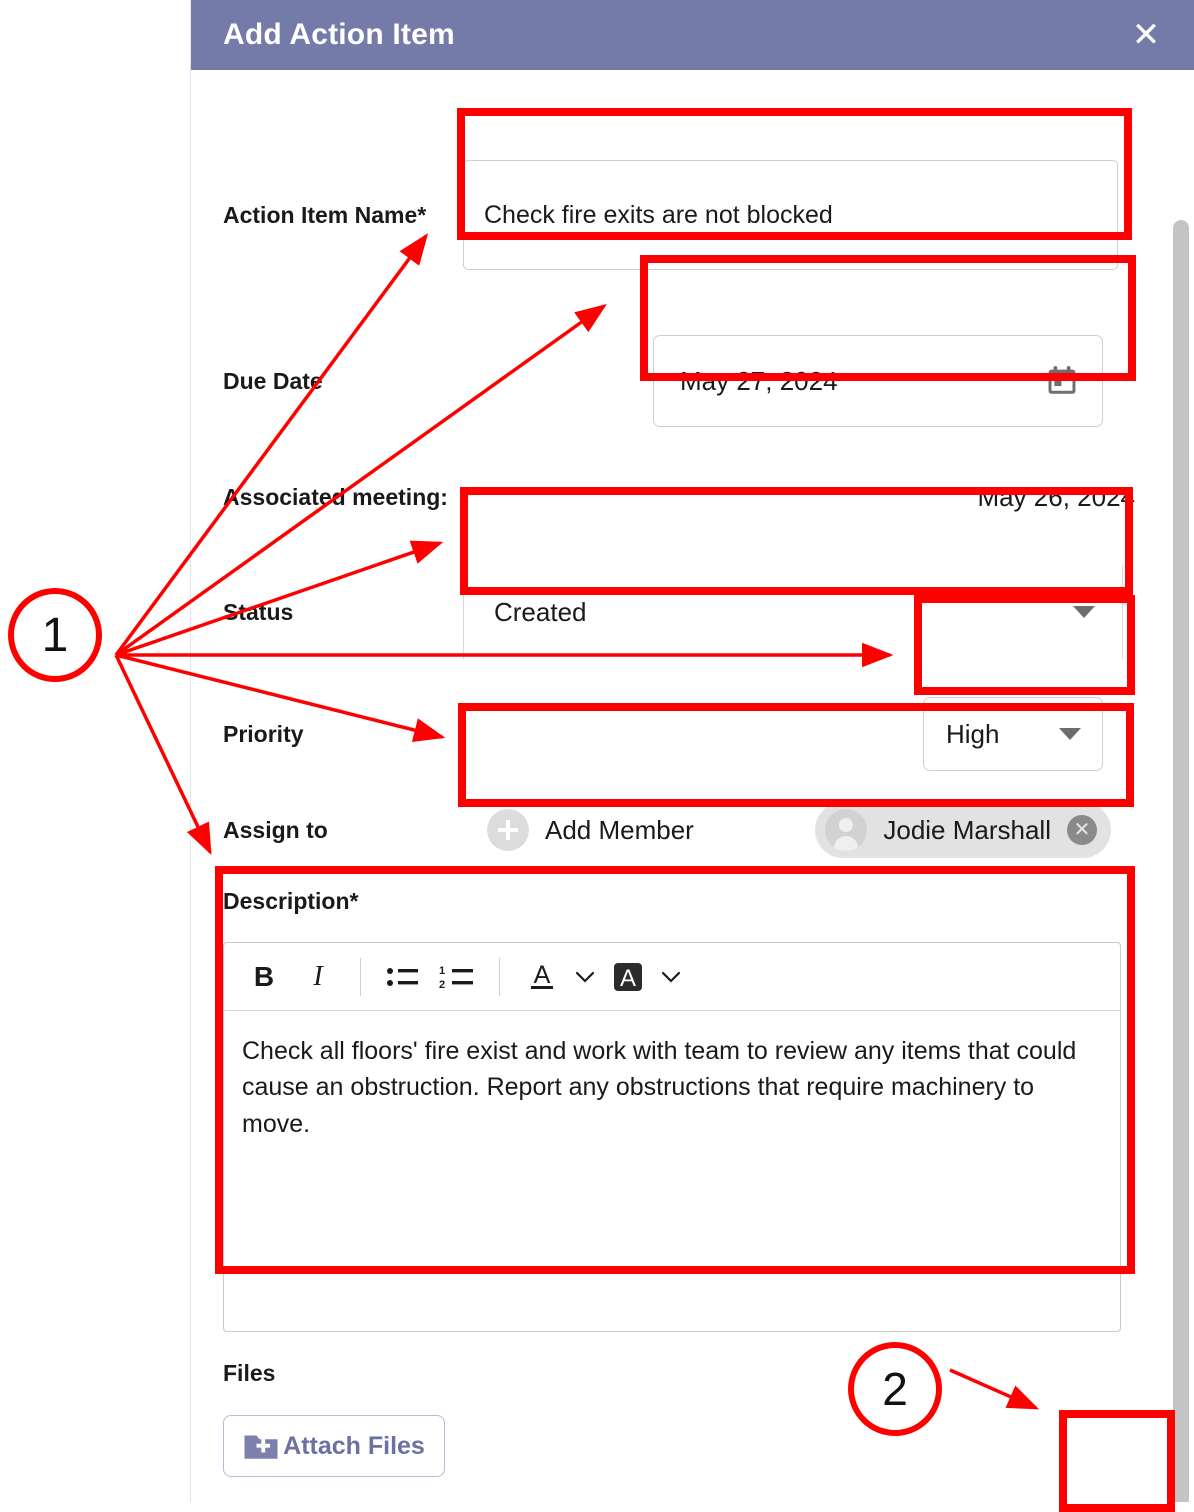 Image resolution: width=1194 pixels, height=1512 pixels. I want to click on description-label: Description*, so click(291, 901).